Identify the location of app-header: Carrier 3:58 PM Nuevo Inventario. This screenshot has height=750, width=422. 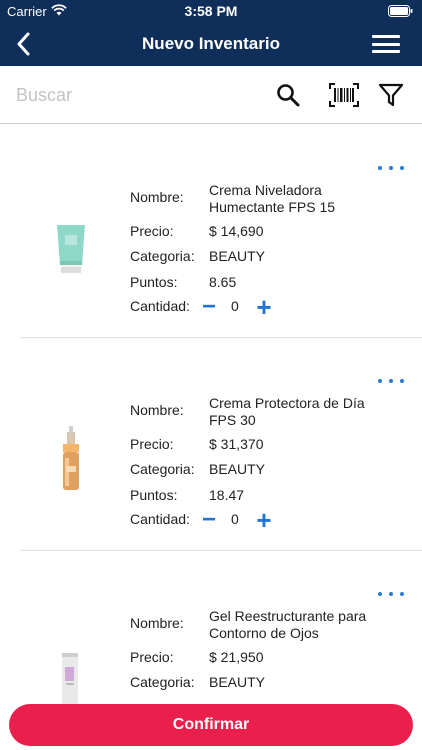
(211, 33).